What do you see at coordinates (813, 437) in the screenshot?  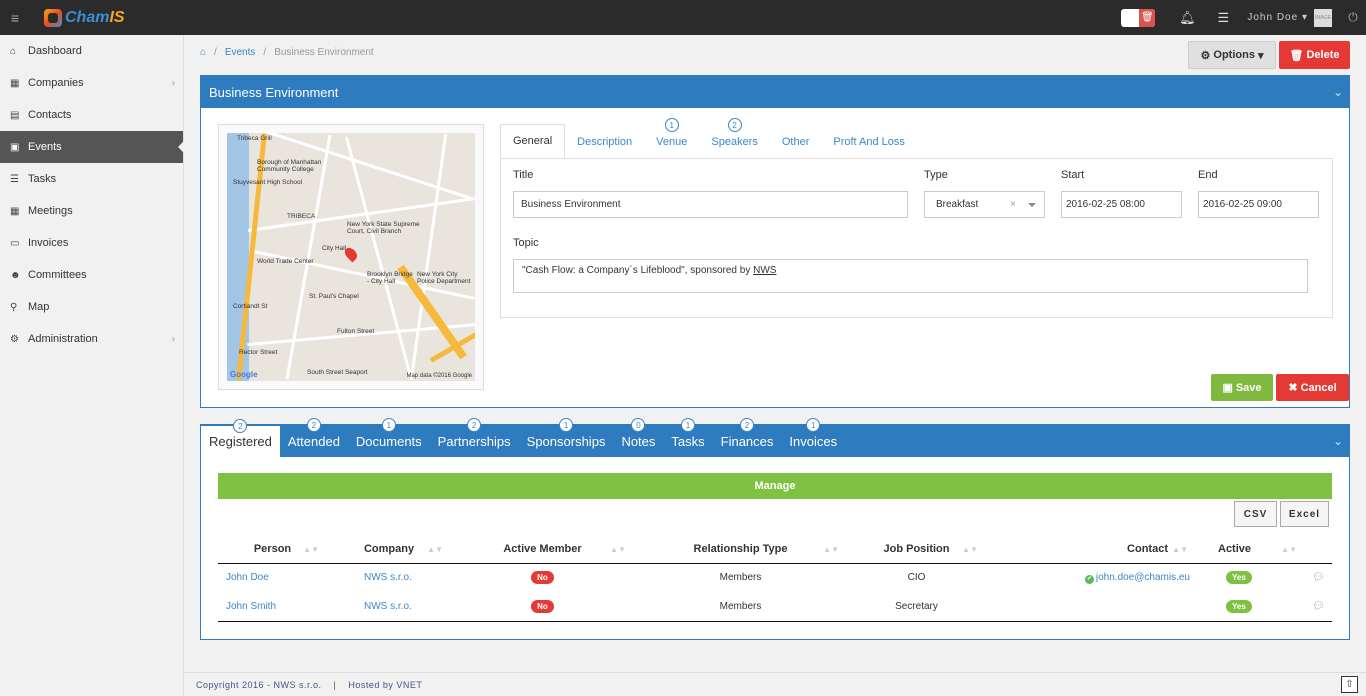 I see `tab-invoices: 1 Invoices` at bounding box center [813, 437].